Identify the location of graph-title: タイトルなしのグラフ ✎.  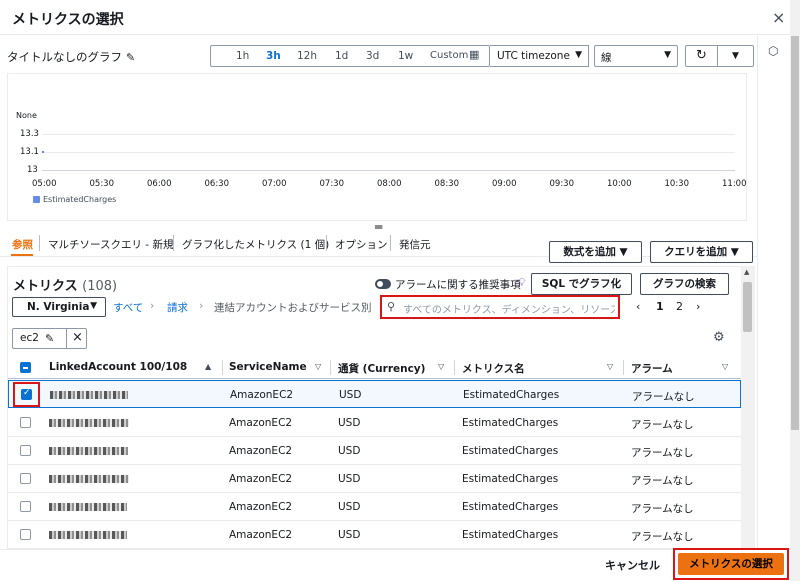
(71, 57).